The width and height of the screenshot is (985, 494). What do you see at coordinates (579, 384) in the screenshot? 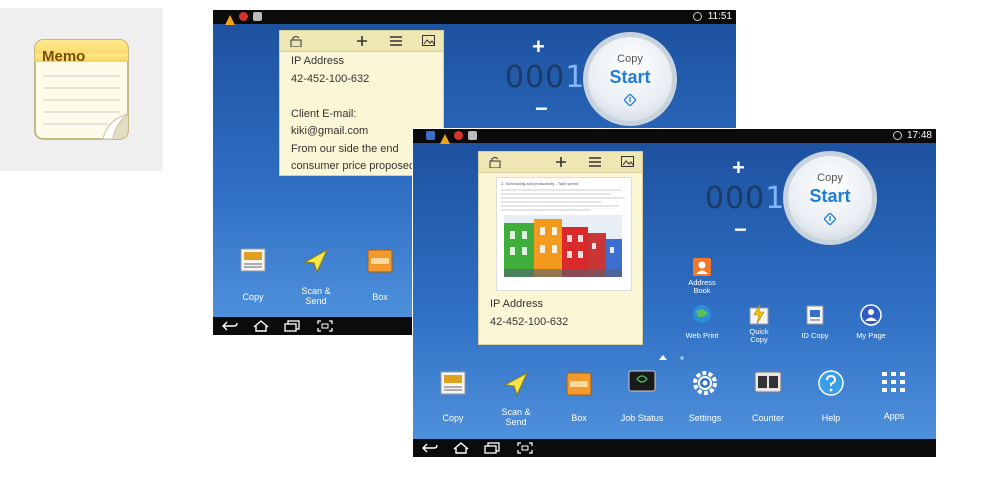
I see `box-icon` at bounding box center [579, 384].